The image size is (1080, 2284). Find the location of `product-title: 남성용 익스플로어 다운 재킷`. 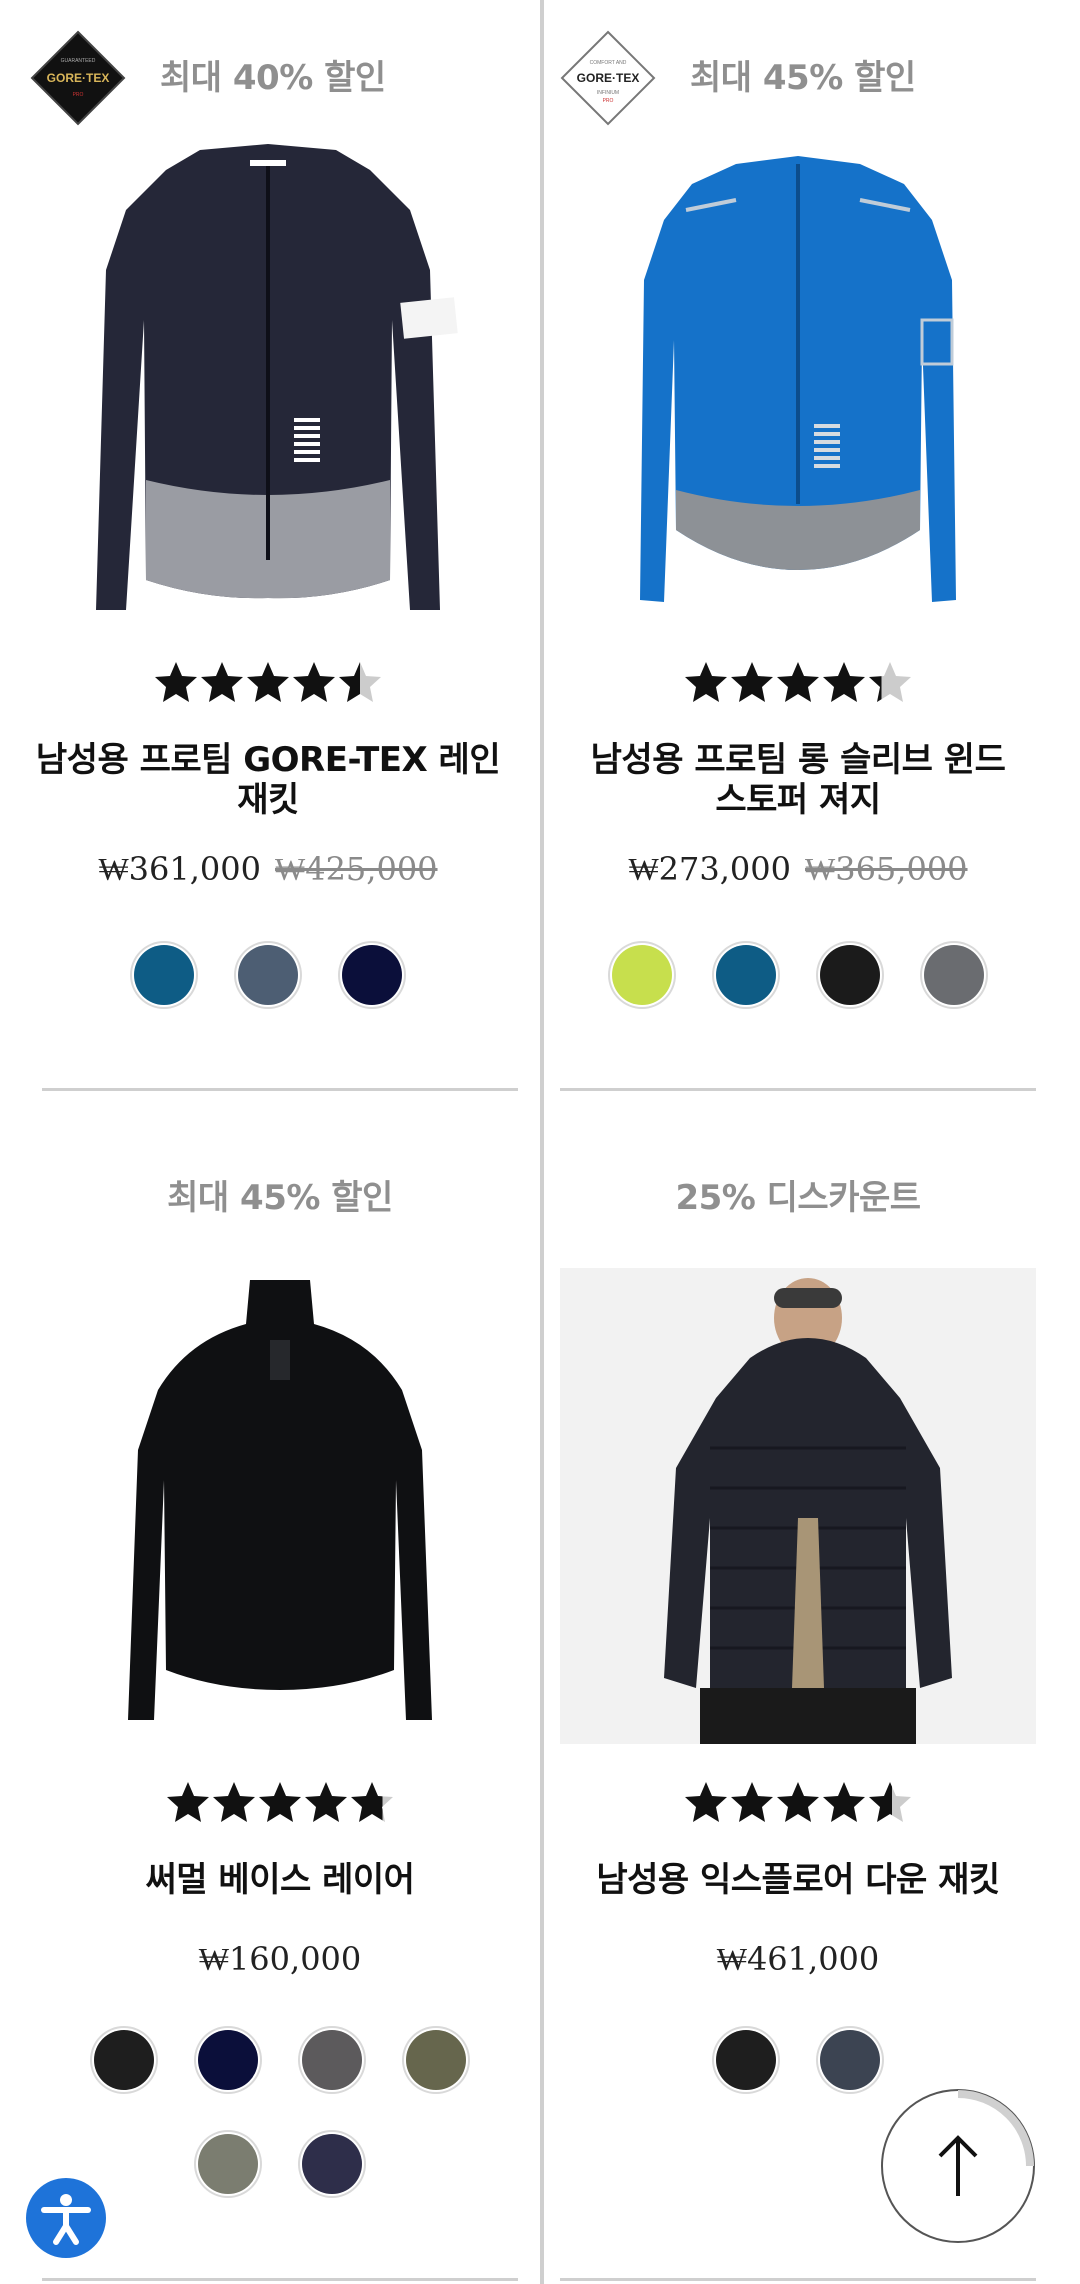

product-title: 남성용 익스플로어 다운 재킷 is located at coordinates (798, 1880).